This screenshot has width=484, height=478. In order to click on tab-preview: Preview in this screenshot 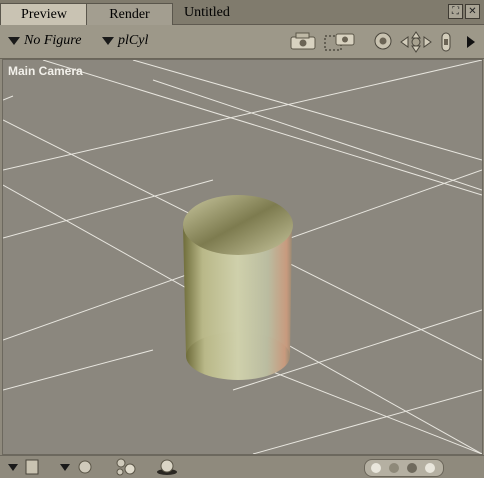, I will do `click(44, 14)`.